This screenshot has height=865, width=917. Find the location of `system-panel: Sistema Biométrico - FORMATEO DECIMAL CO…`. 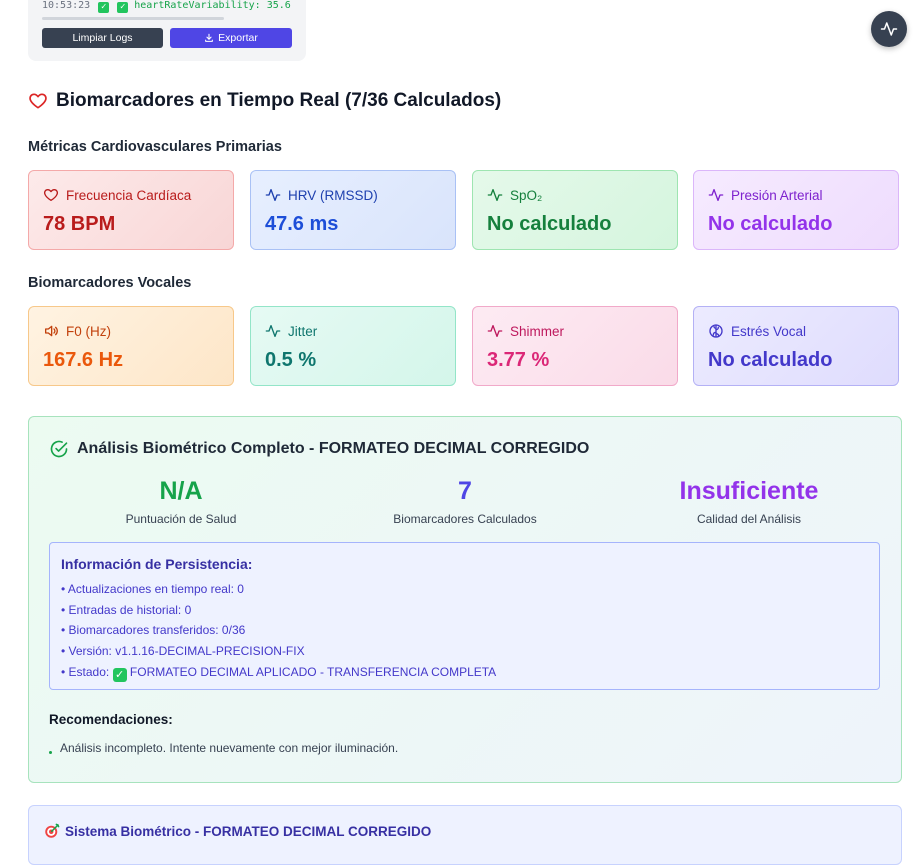

system-panel: Sistema Biométrico - FORMATEO DECIMAL CO… is located at coordinates (465, 835).